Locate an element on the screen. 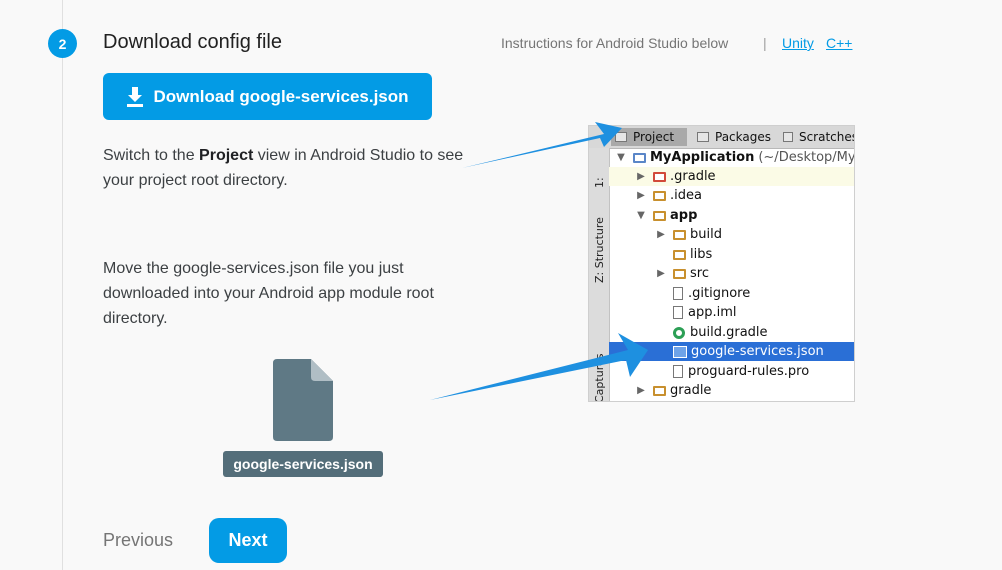  tree-label: .gitignore is located at coordinates (719, 293).